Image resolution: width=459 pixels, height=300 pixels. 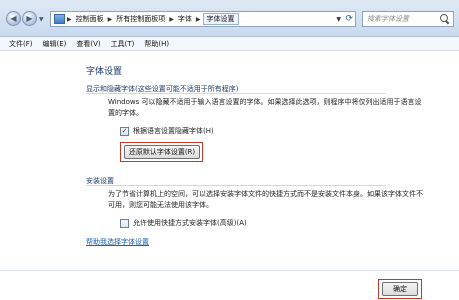 What do you see at coordinates (190, 223) in the screenshot?
I see `shortcut-install-checkbox-label: 允许使用快捷方式安装字体(高级)(A)` at bounding box center [190, 223].